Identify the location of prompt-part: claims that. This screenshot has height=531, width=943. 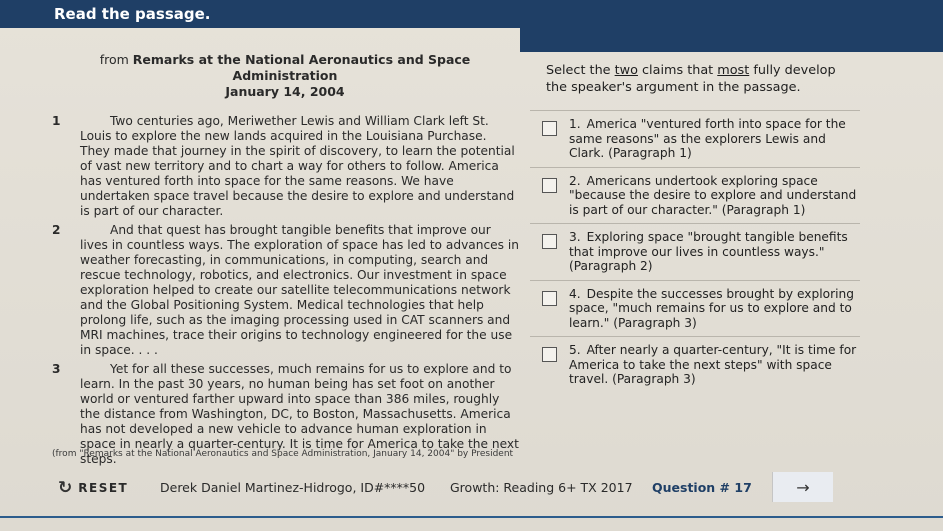
(677, 70).